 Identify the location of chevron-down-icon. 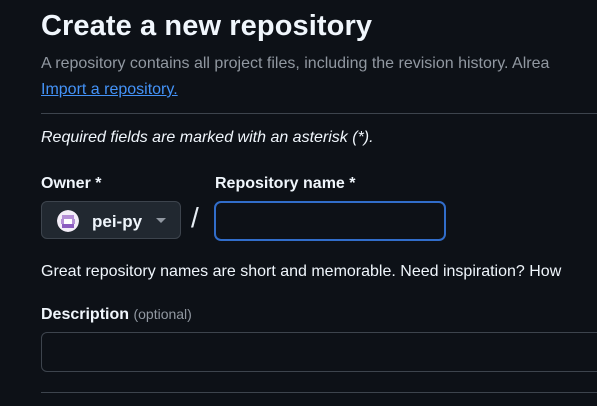
(161, 220).